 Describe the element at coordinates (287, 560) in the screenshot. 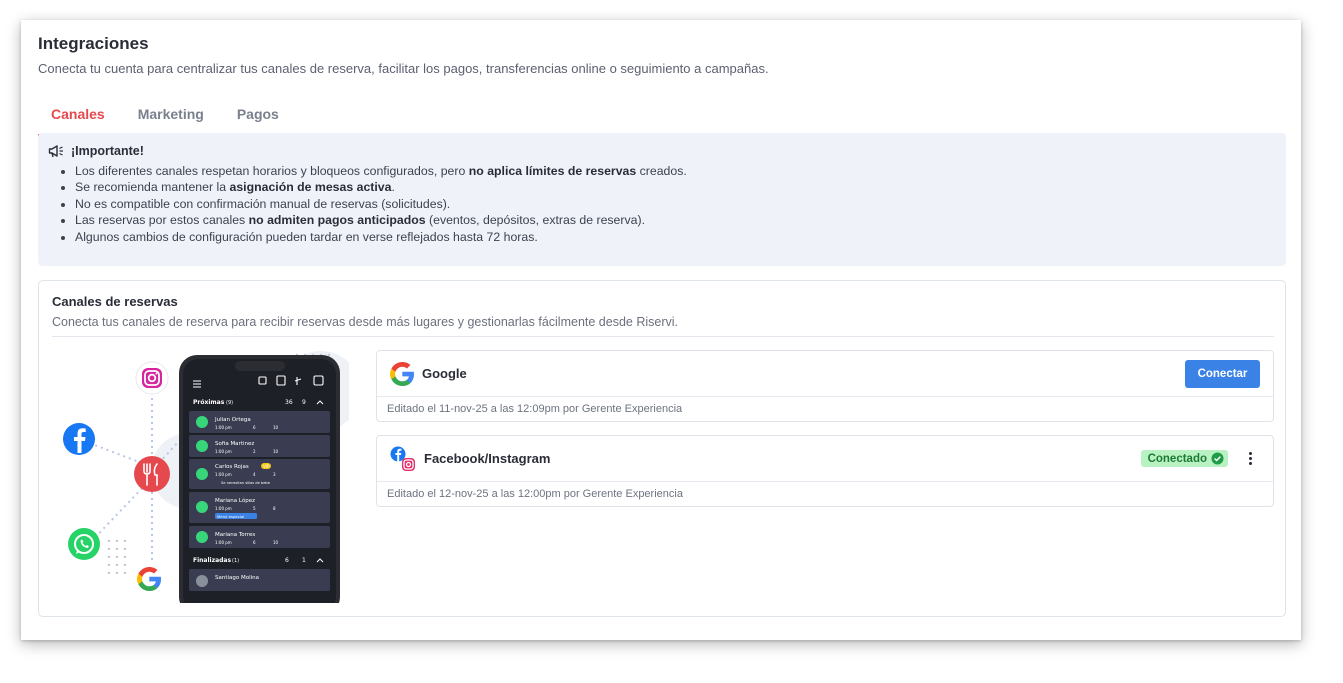

I see `svg-text: 6` at that location.